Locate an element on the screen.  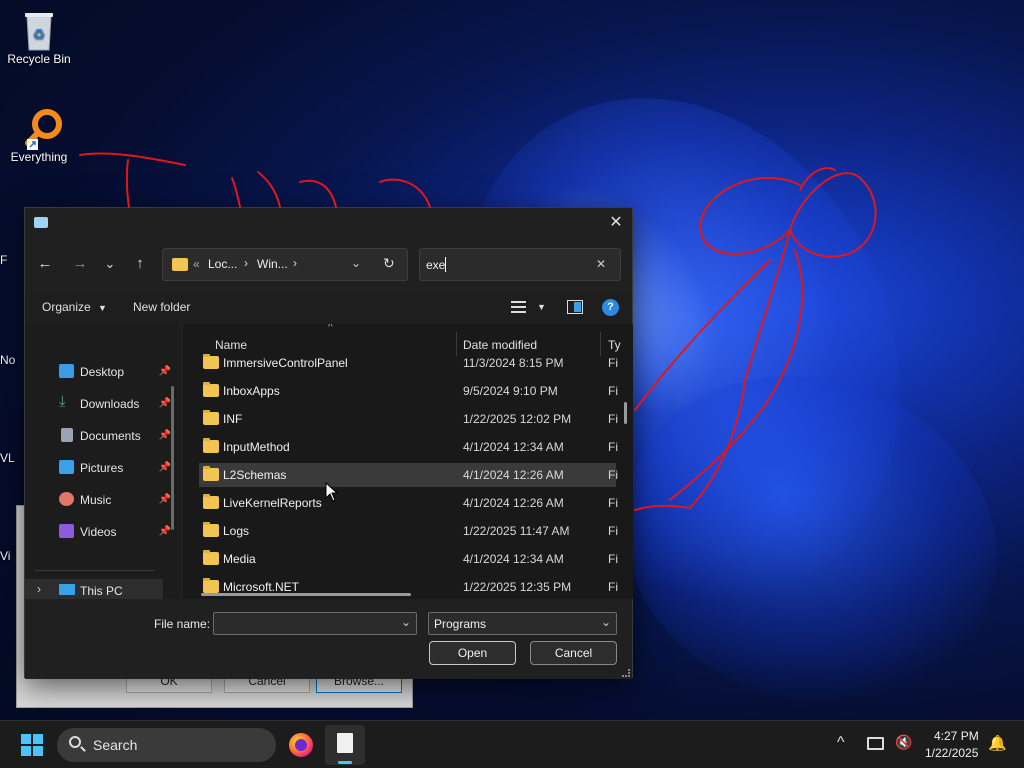
file-type-select: Programs ⌄ is located at coordinates (522, 623).